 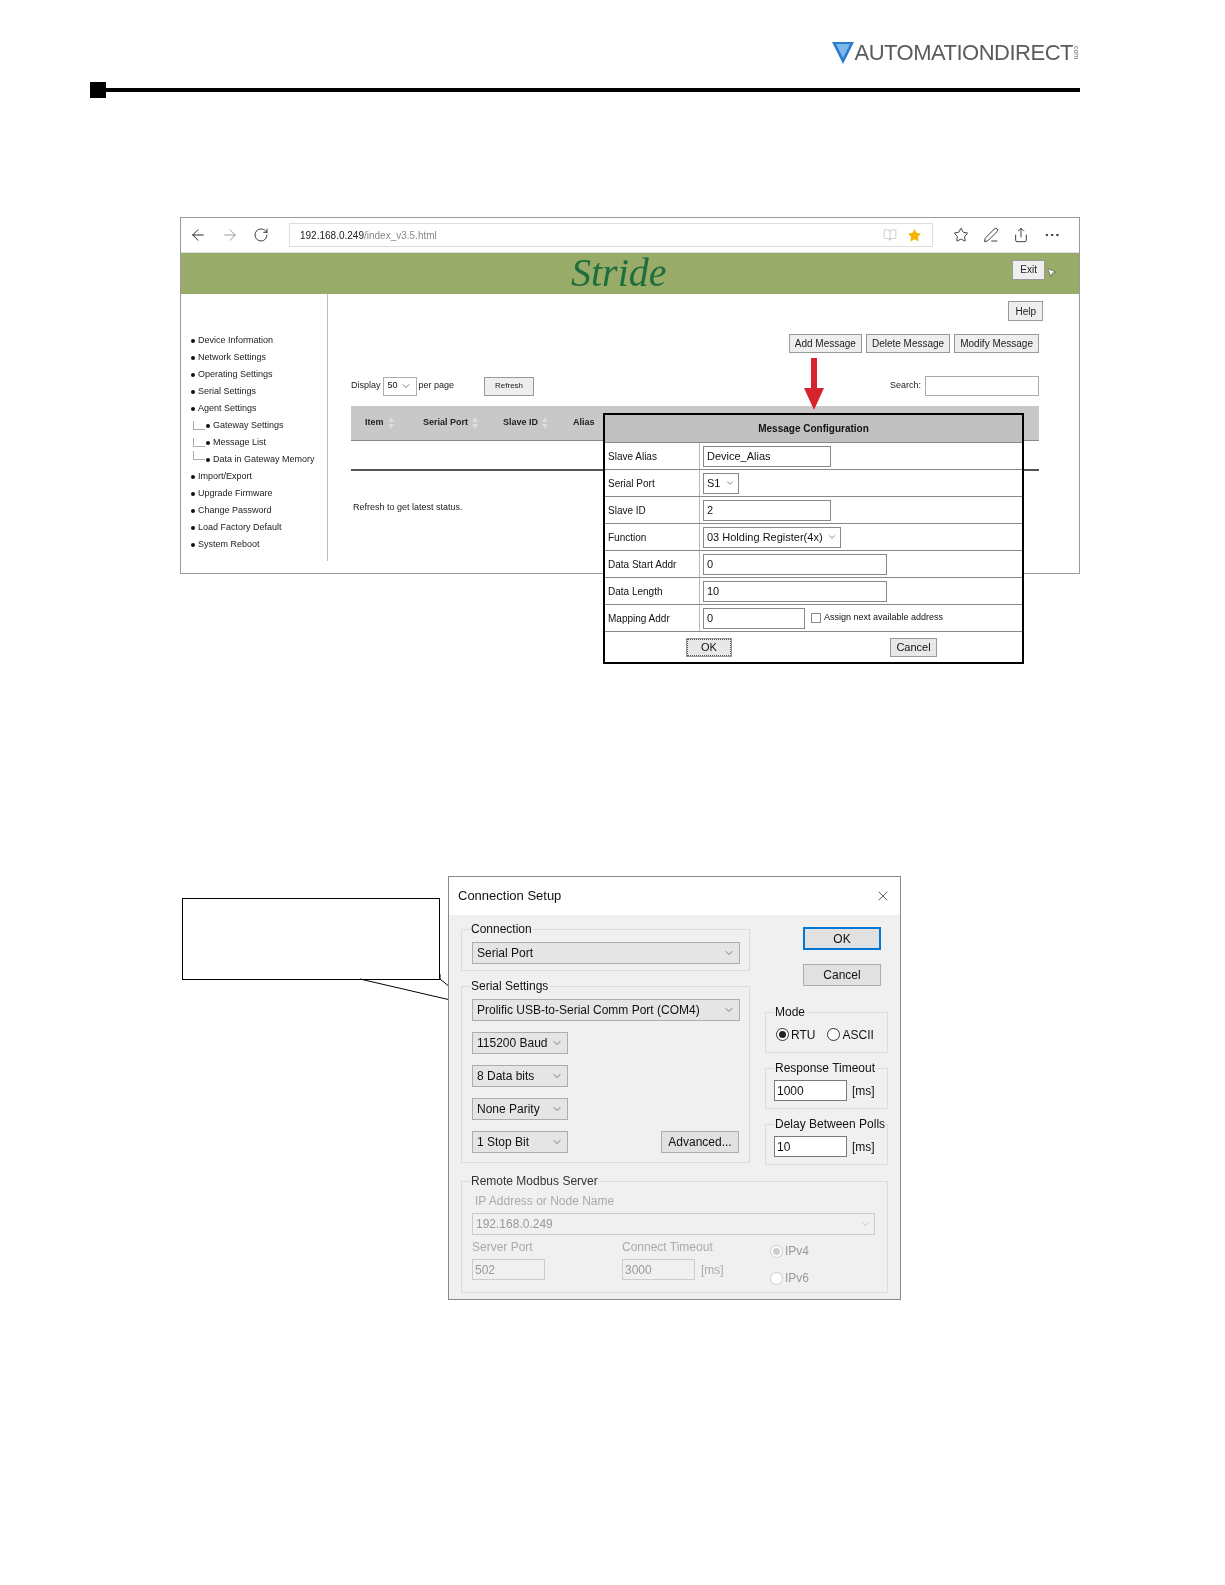 I want to click on logo-triangle-icon, so click(x=843, y=53).